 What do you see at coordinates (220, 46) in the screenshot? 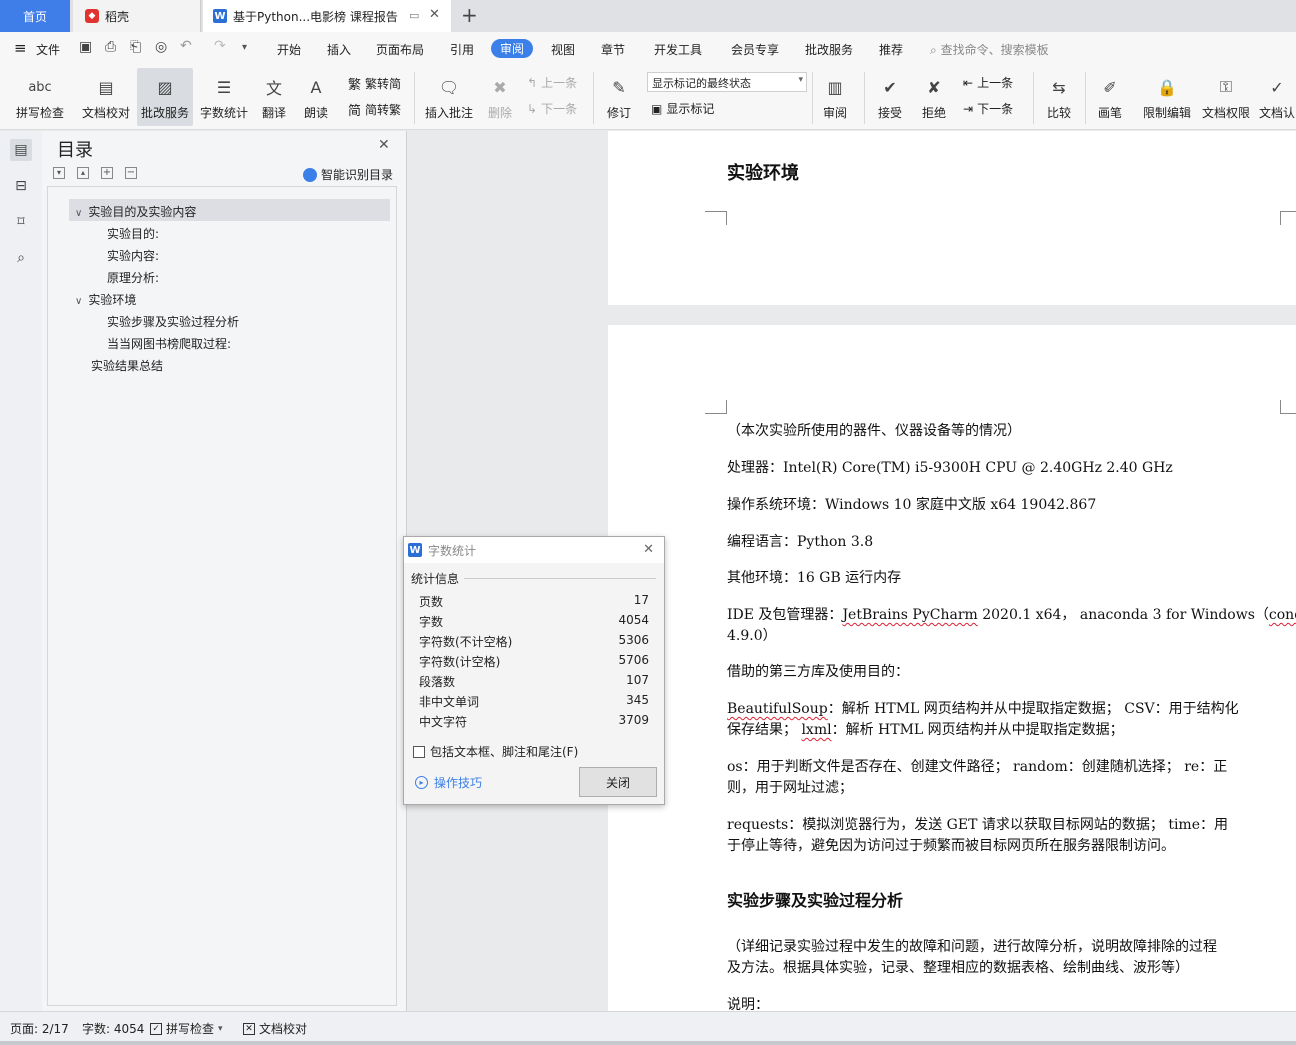
I see `redo-icon: ↷` at bounding box center [220, 46].